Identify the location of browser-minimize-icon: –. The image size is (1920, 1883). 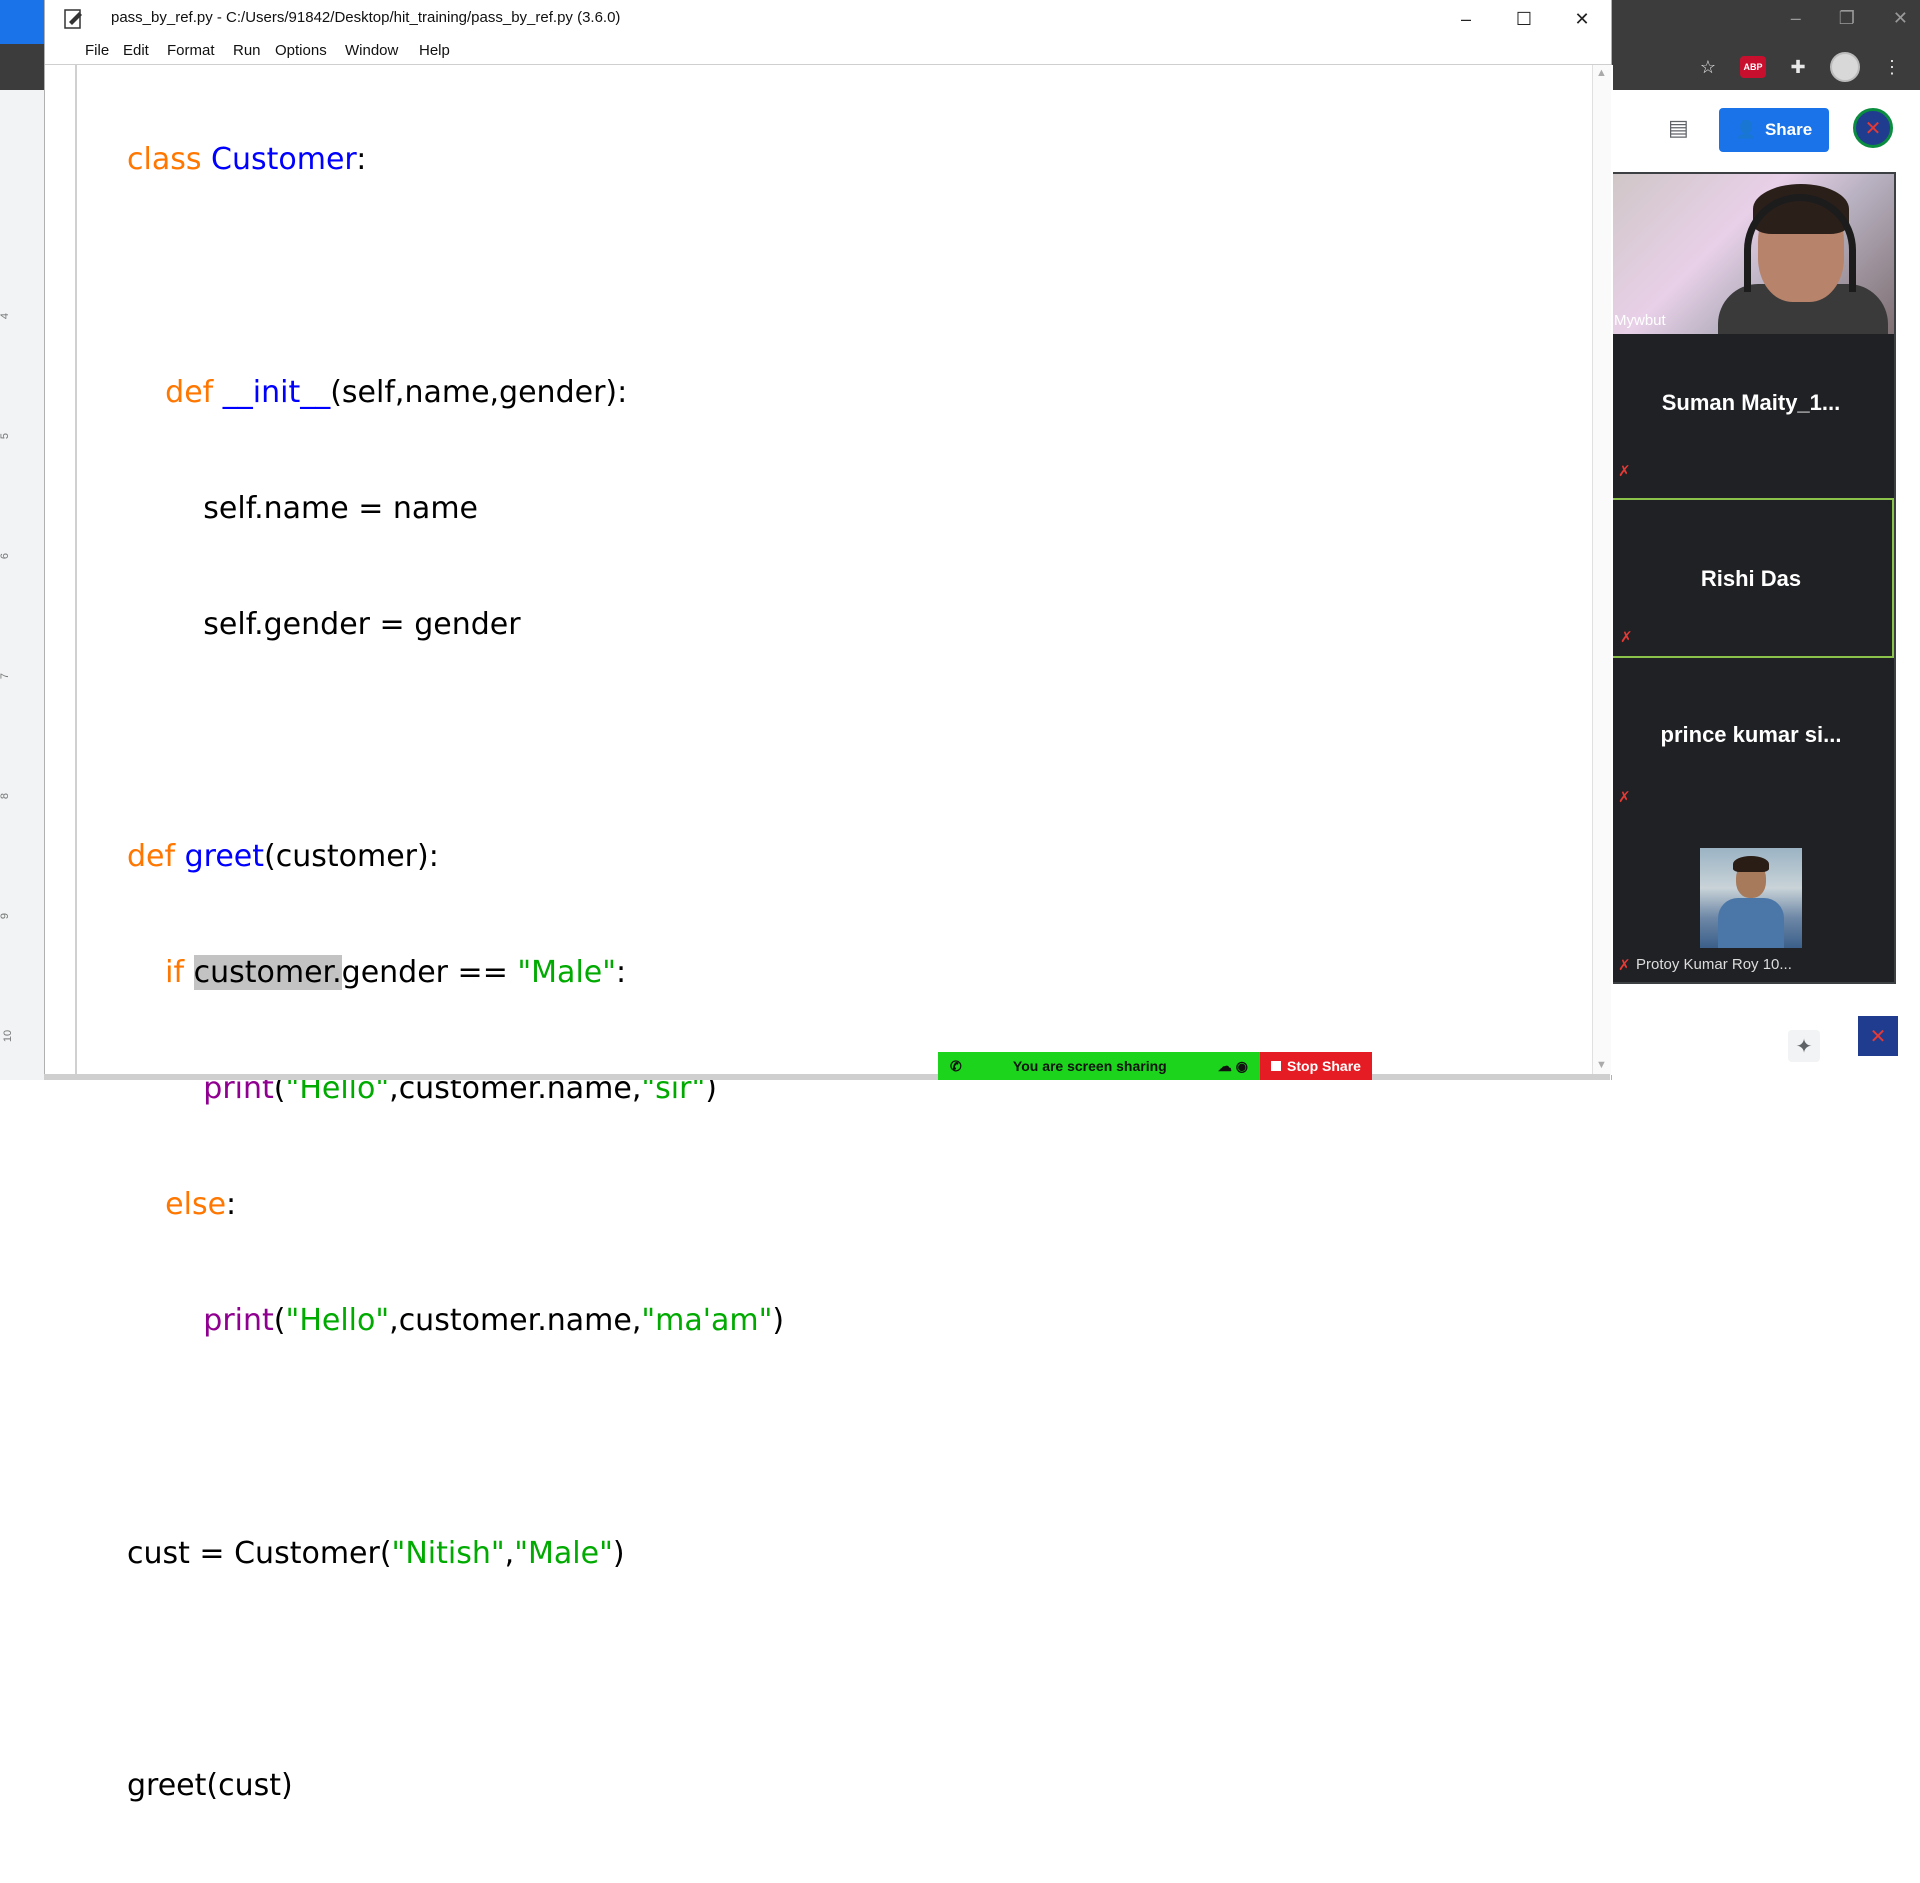
(1796, 18).